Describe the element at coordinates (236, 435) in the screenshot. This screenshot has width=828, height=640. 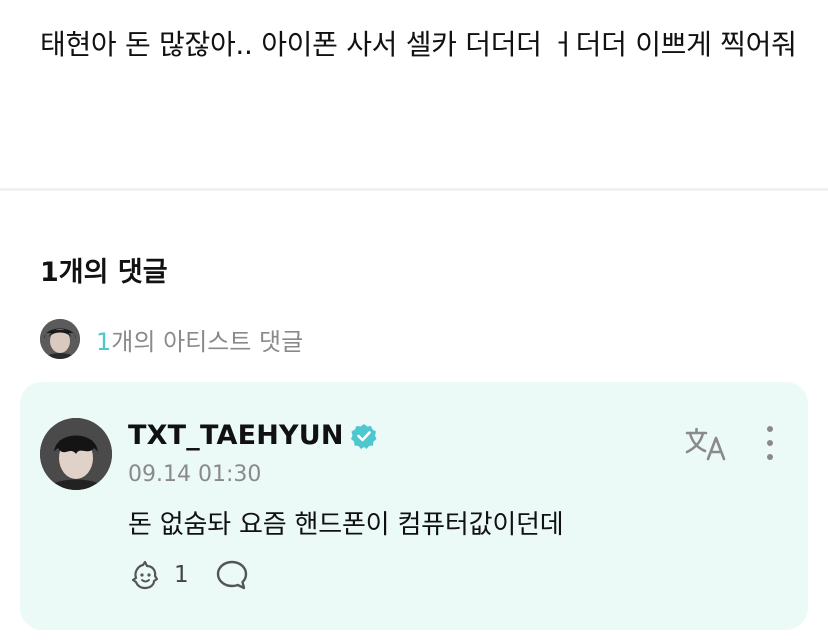
I see `author-name: TXT_TAEHYUN` at that location.